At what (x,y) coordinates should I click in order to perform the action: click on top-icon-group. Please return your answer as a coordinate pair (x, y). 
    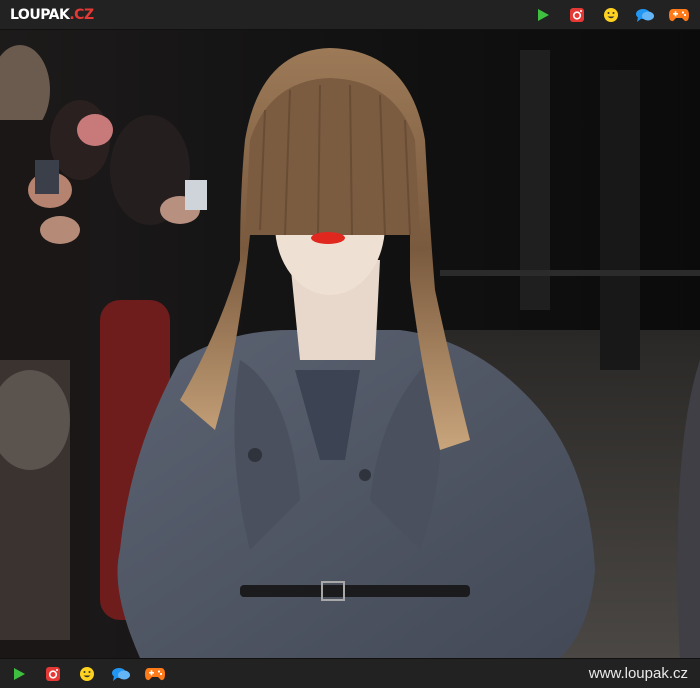
    Looking at the image, I should click on (611, 15).